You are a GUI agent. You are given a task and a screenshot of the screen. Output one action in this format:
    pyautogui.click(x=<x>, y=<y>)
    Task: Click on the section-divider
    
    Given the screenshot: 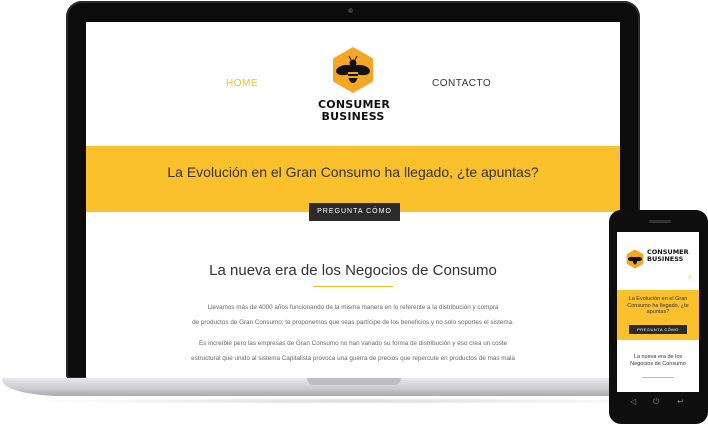 What is the action you would take?
    pyautogui.click(x=353, y=286)
    